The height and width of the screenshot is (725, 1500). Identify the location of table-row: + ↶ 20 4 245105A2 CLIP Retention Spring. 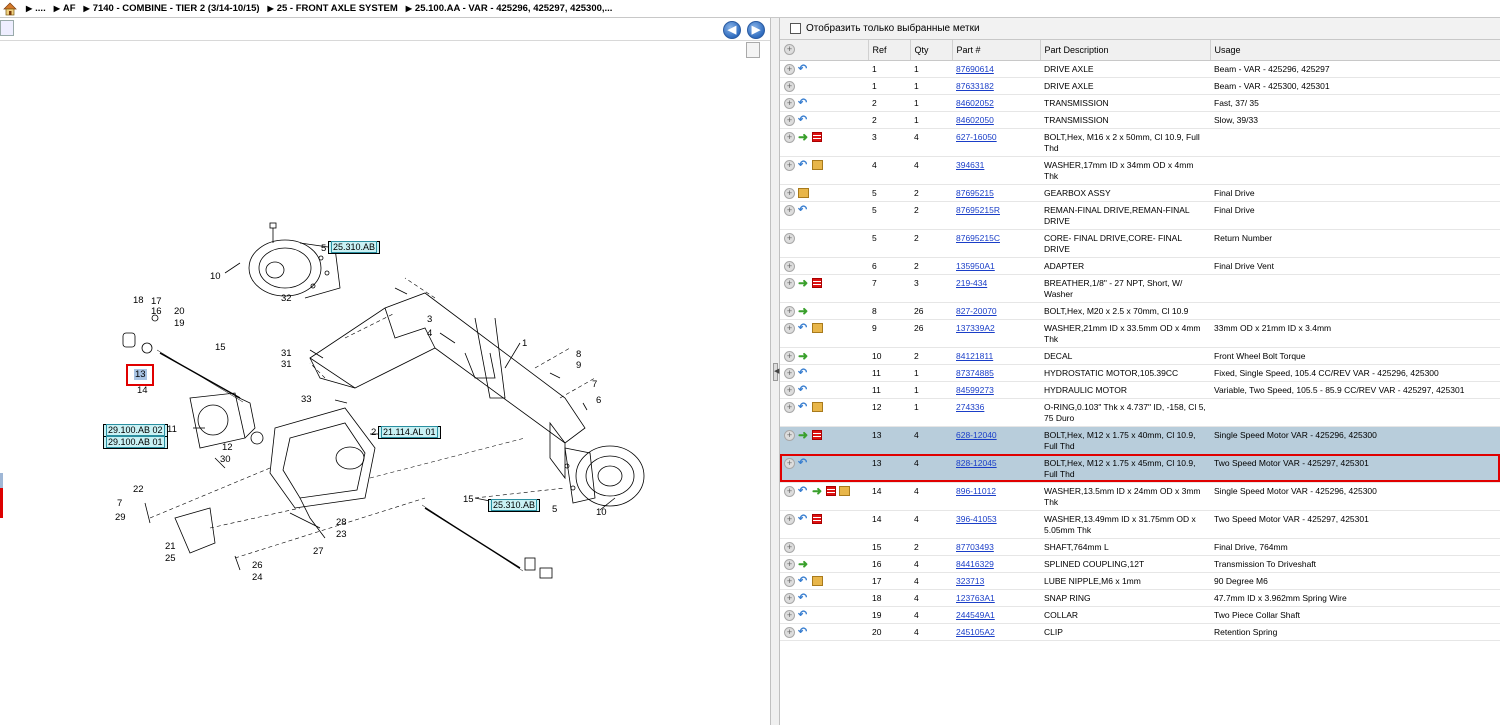
(1140, 632).